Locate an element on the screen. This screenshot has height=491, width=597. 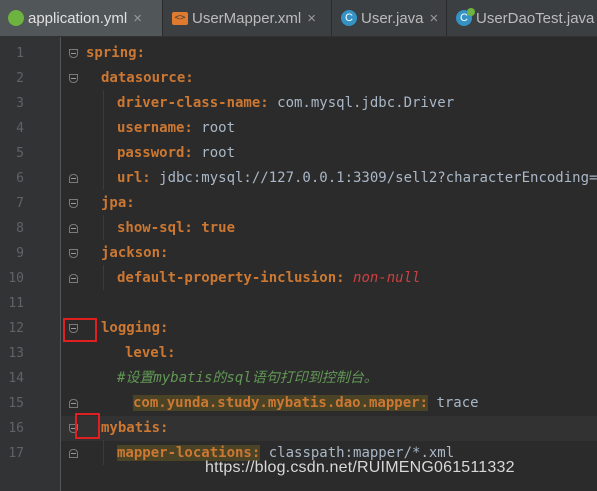
yaml-key: logging: is located at coordinates (135, 328).